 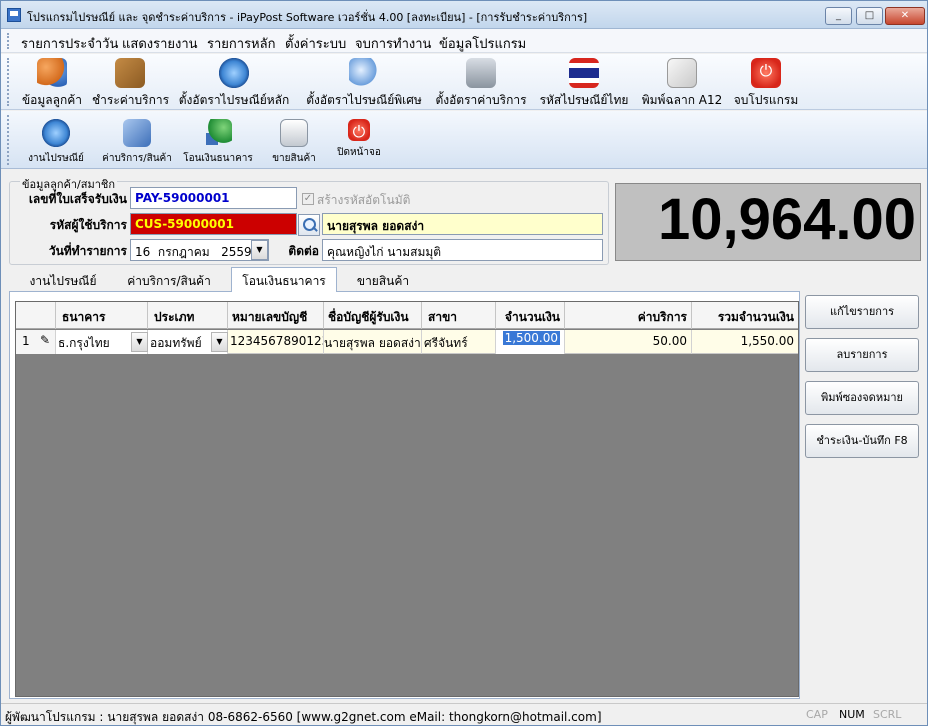 I want to click on postal-job-button: งานไปรษณีย์, so click(x=56, y=142).